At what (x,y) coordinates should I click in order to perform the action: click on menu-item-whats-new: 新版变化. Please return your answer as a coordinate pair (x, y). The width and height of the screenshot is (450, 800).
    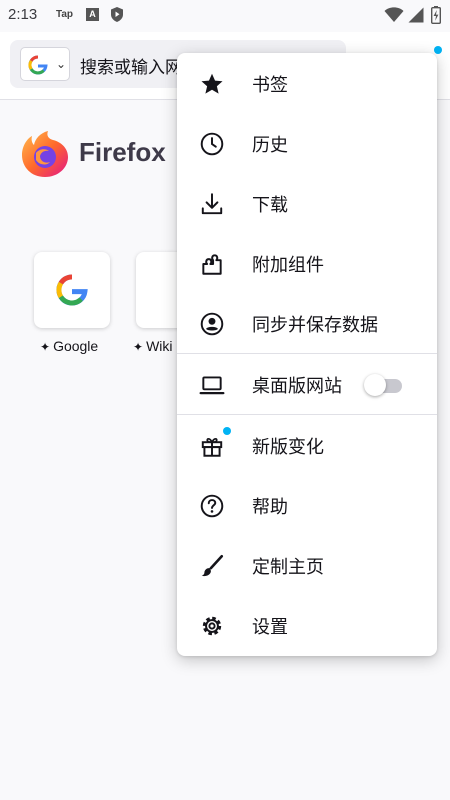
    Looking at the image, I should click on (307, 445).